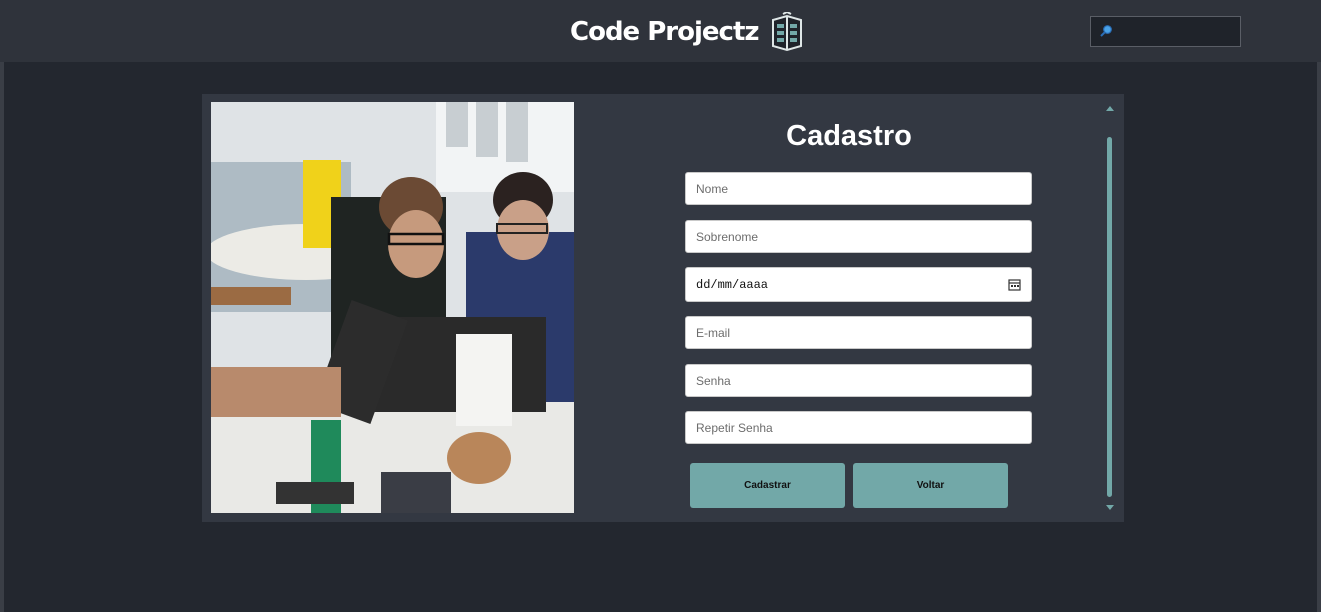 The image size is (1321, 612). Describe the element at coordinates (858, 188) in the screenshot. I see `nome-field` at that location.